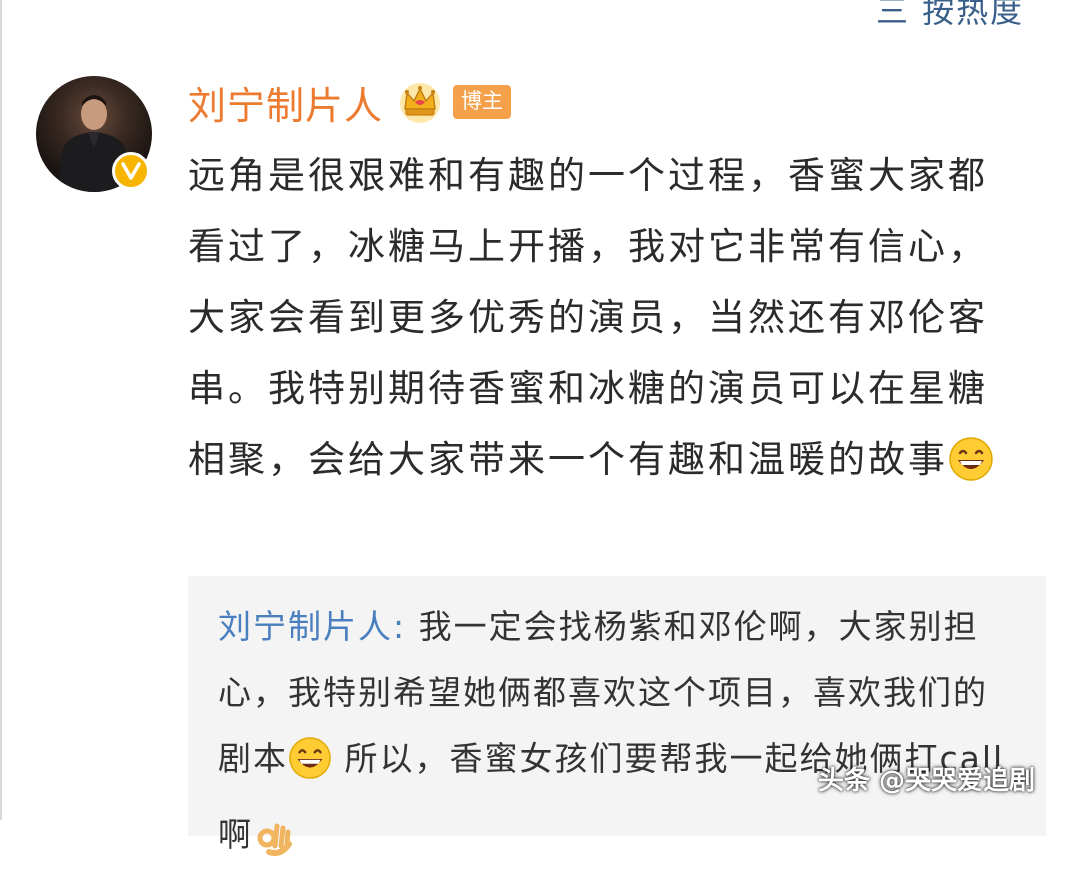 The height and width of the screenshot is (878, 1076). Describe the element at coordinates (273, 845) in the screenshot. I see `ok-hand-emoji-icon` at that location.